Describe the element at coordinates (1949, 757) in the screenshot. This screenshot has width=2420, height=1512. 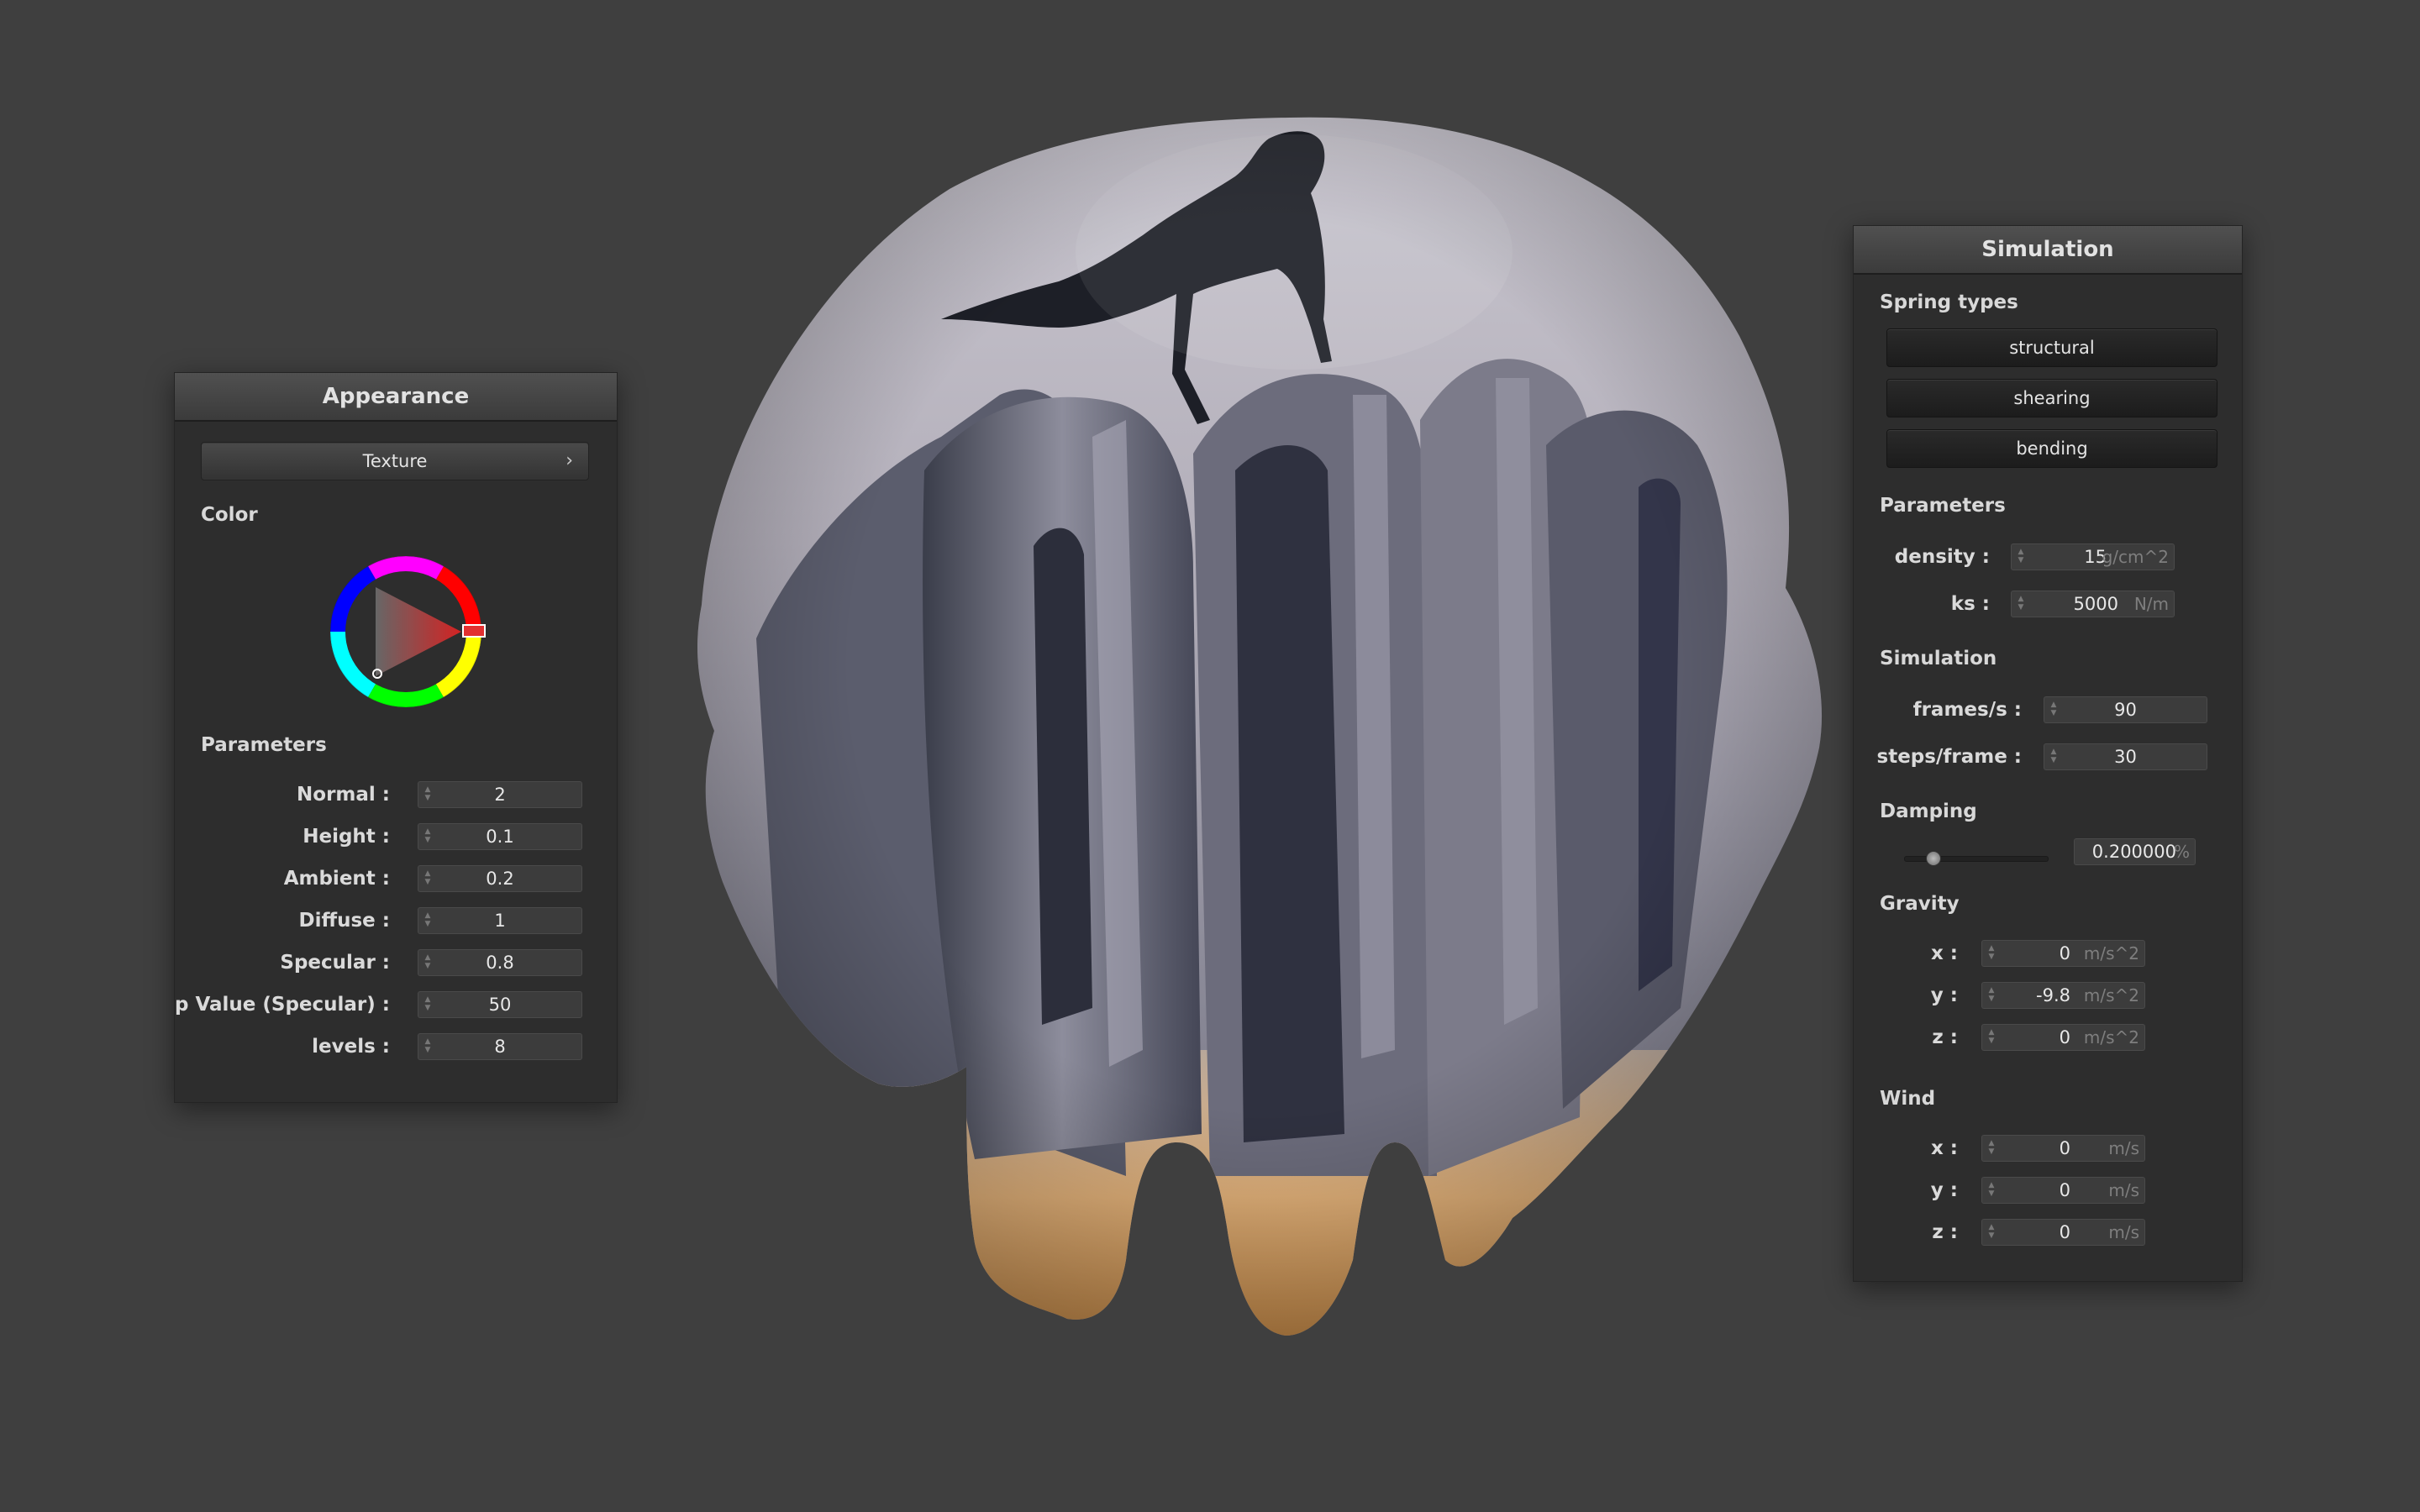
I see `steps-label: steps/frame :` at that location.